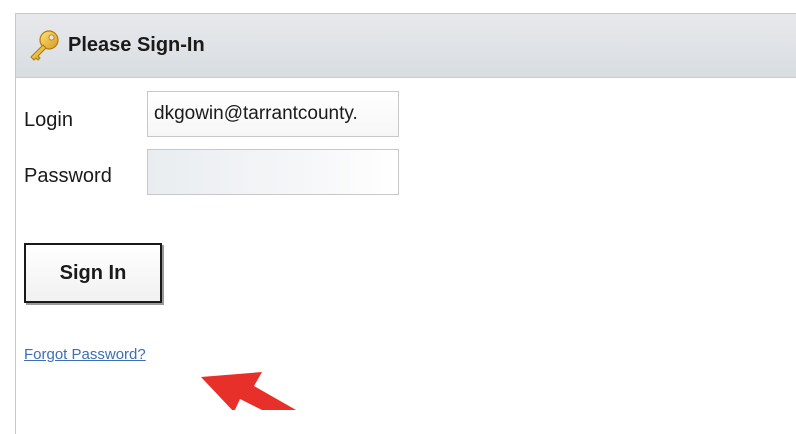  What do you see at coordinates (273, 114) in the screenshot?
I see `login-field` at bounding box center [273, 114].